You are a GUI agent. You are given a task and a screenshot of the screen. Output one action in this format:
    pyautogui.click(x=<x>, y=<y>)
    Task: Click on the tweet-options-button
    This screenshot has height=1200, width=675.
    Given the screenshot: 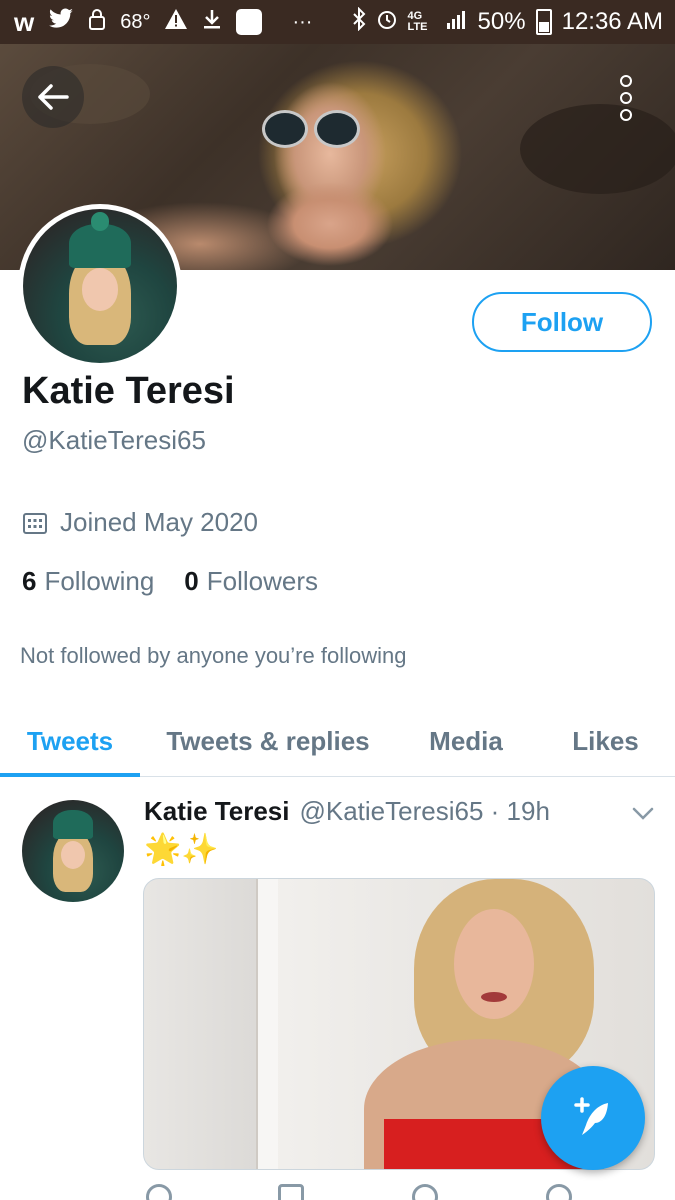 What is the action you would take?
    pyautogui.click(x=643, y=813)
    